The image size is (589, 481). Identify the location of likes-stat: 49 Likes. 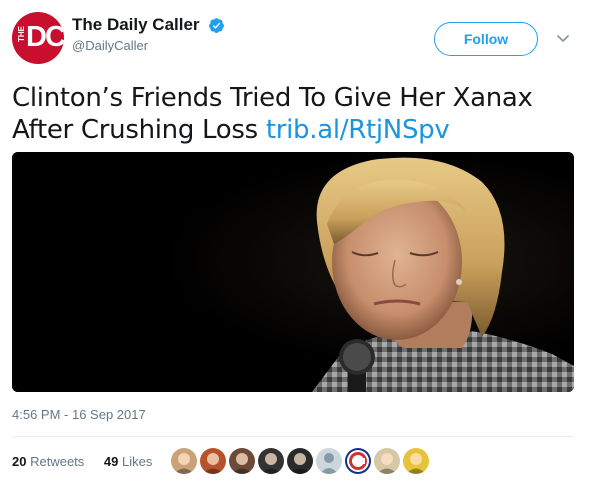
(128, 461).